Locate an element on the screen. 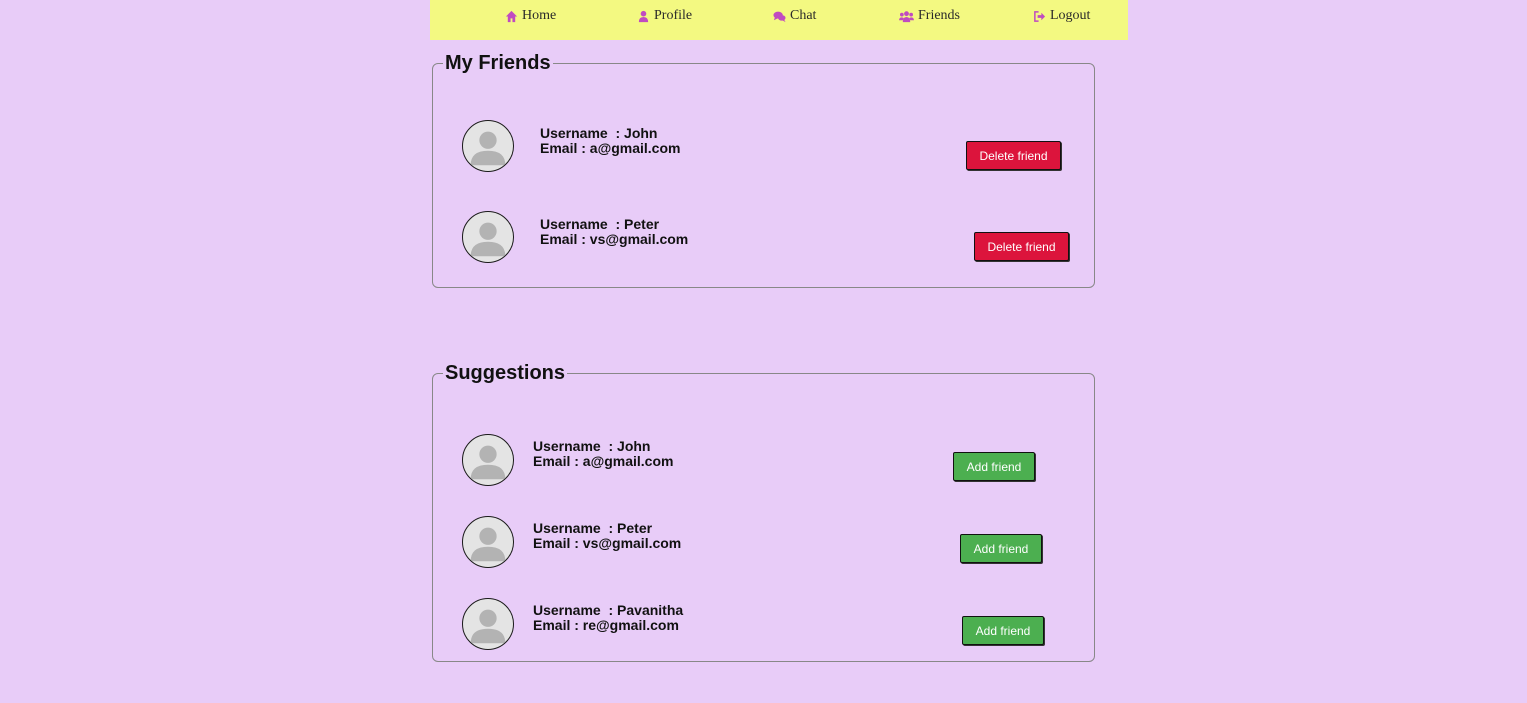  suggestion-email: Email : a@gmail.com is located at coordinates (603, 461).